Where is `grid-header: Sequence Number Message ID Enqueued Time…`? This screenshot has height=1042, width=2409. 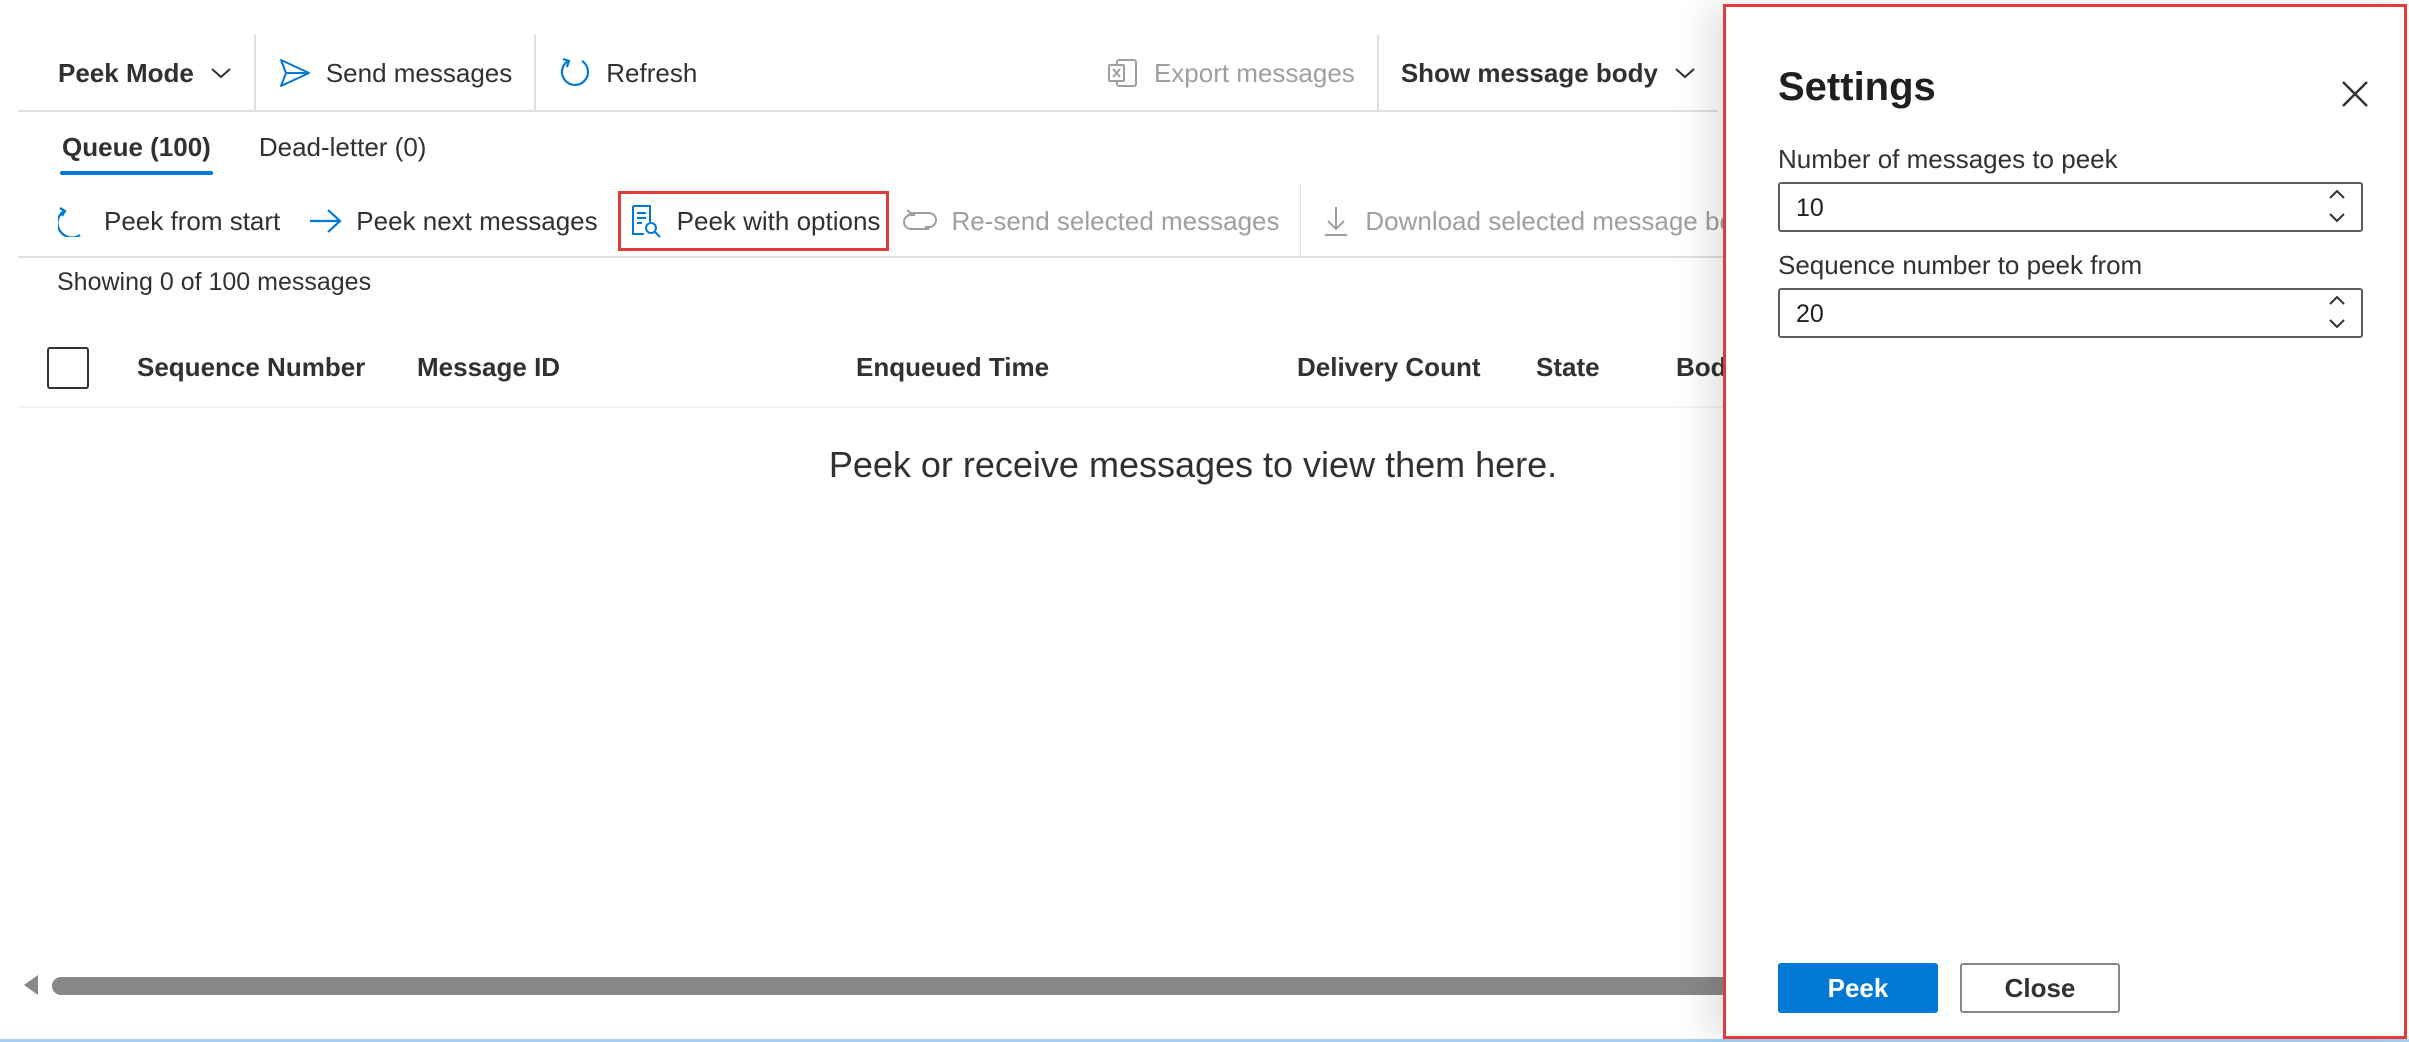
grid-header: Sequence Number Message ID Enqueued Time… is located at coordinates (879, 369).